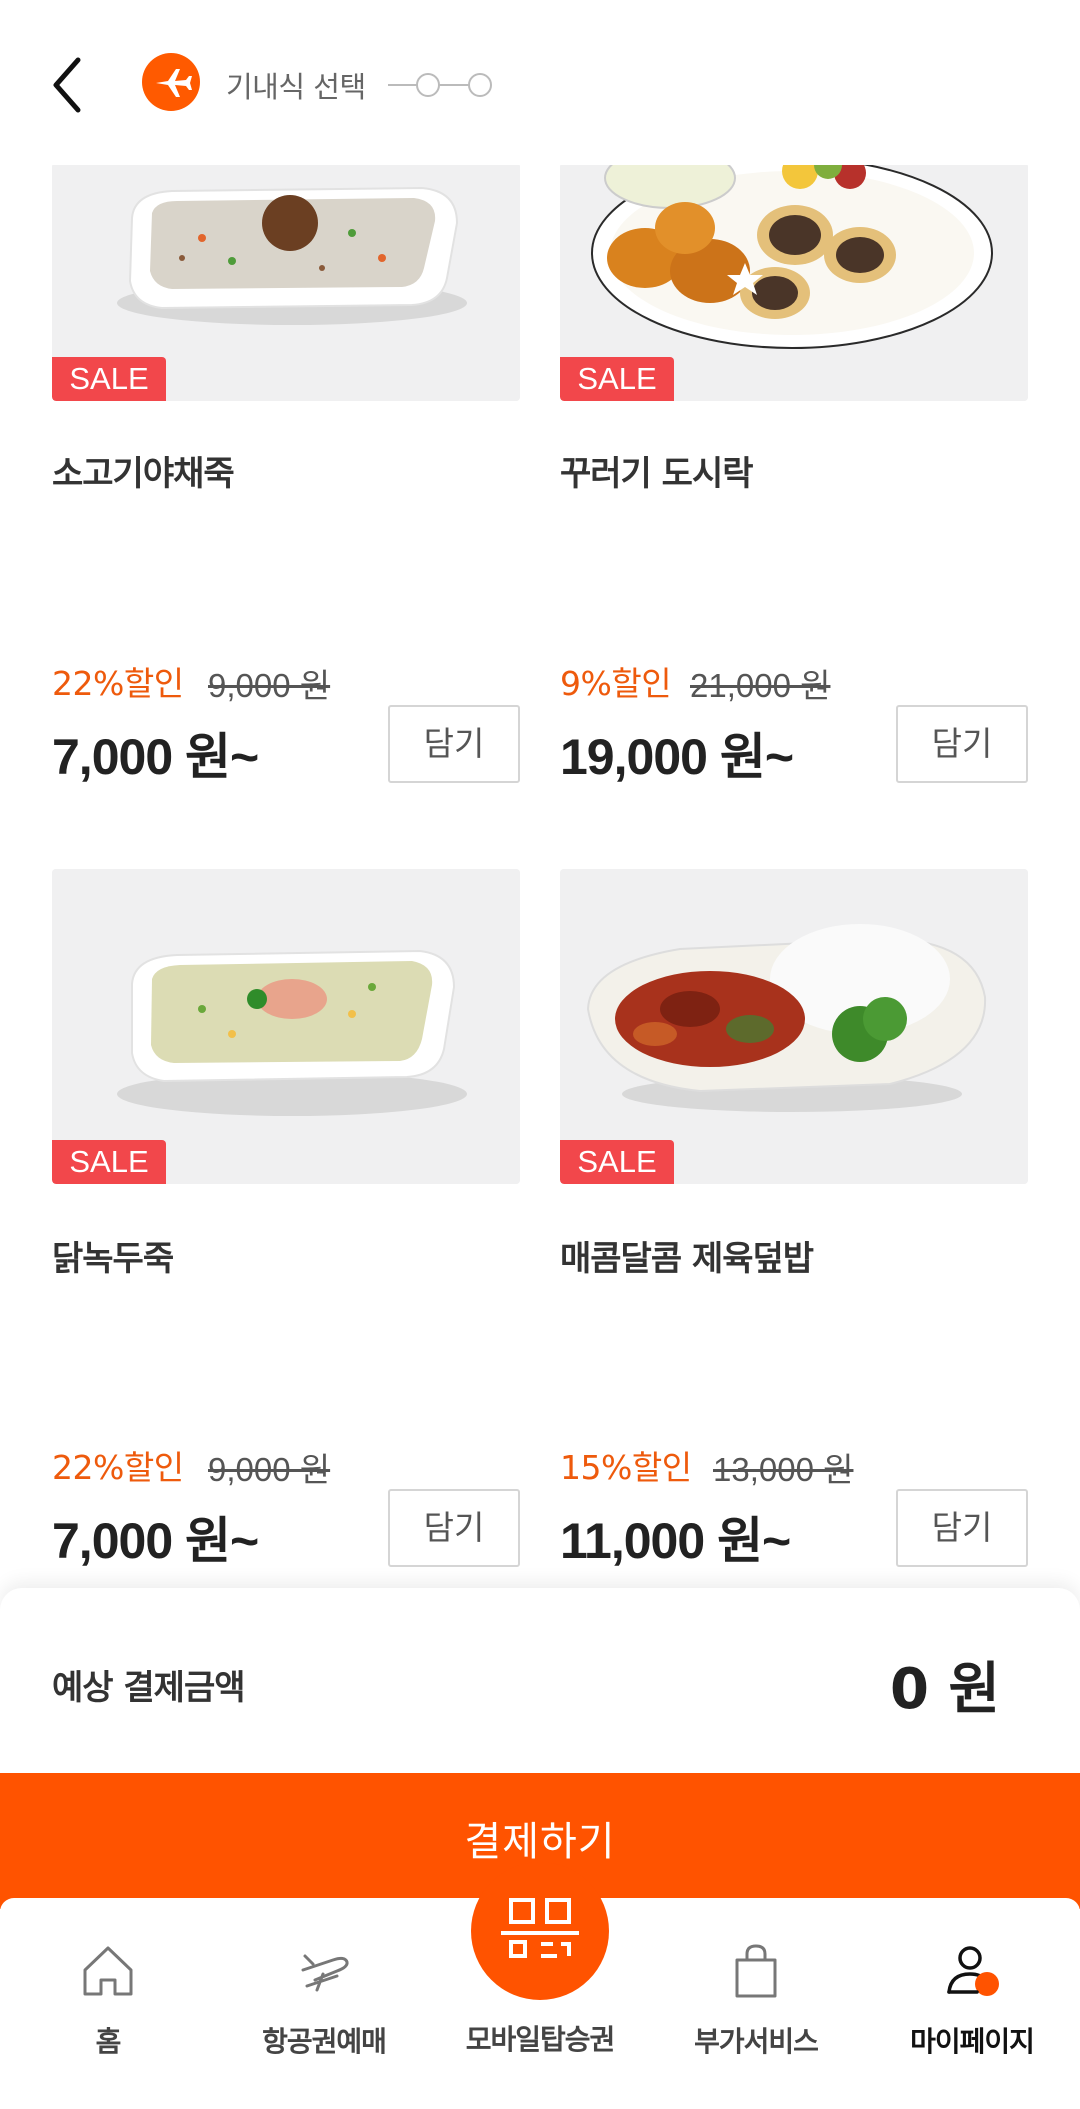  What do you see at coordinates (108, 2000) in the screenshot?
I see `nav-item-home: 홈` at bounding box center [108, 2000].